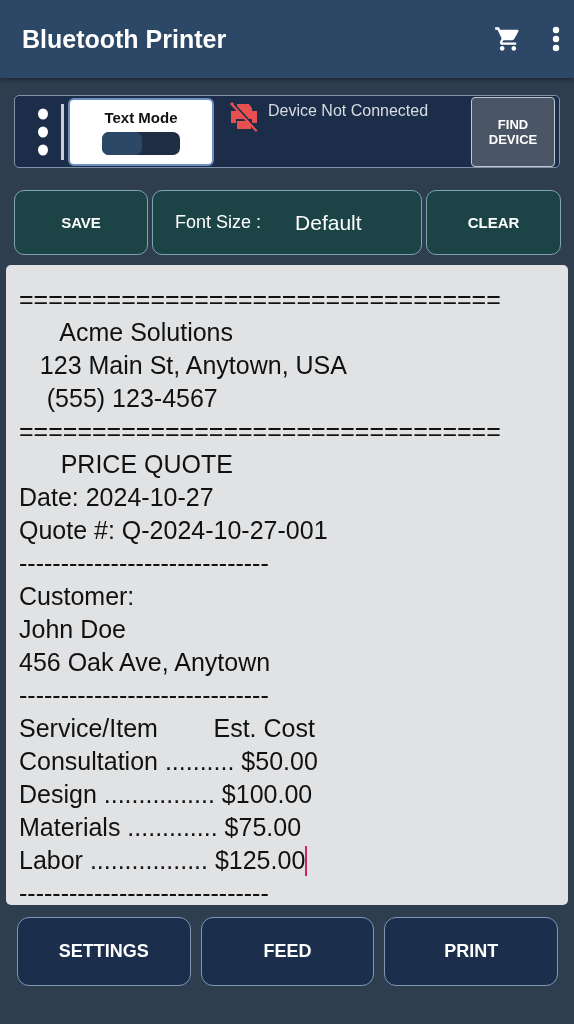 The height and width of the screenshot is (1024, 574). Describe the element at coordinates (192, 365) in the screenshot. I see `editor-line: 123 Main St, Anytown, USA` at that location.